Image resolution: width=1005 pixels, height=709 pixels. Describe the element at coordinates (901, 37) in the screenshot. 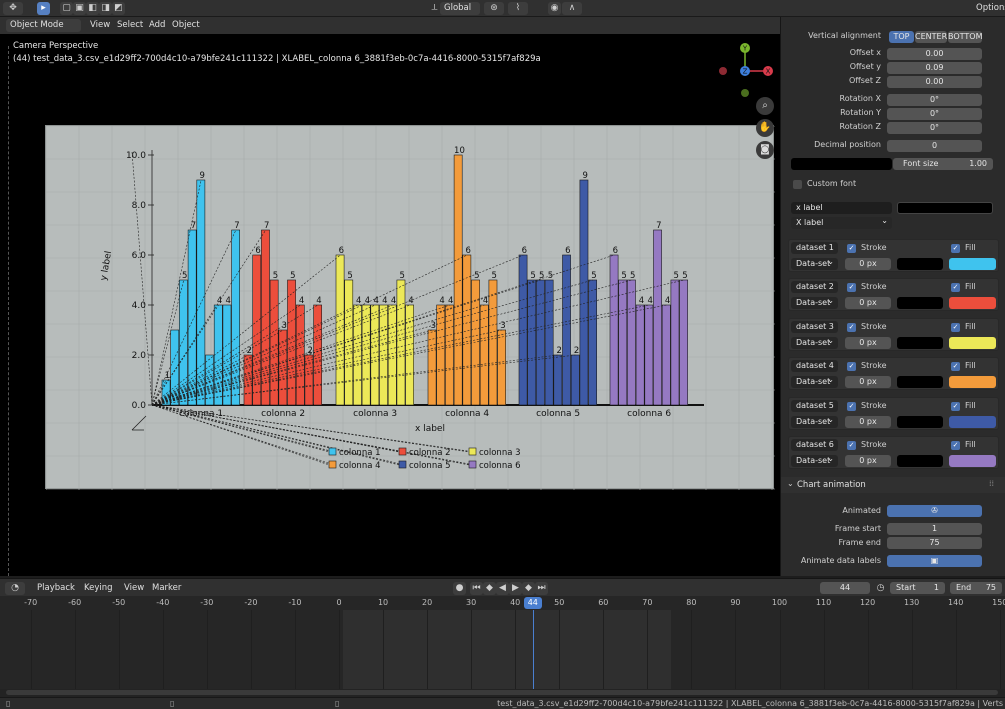

I see `valign-top-button: TOP` at that location.